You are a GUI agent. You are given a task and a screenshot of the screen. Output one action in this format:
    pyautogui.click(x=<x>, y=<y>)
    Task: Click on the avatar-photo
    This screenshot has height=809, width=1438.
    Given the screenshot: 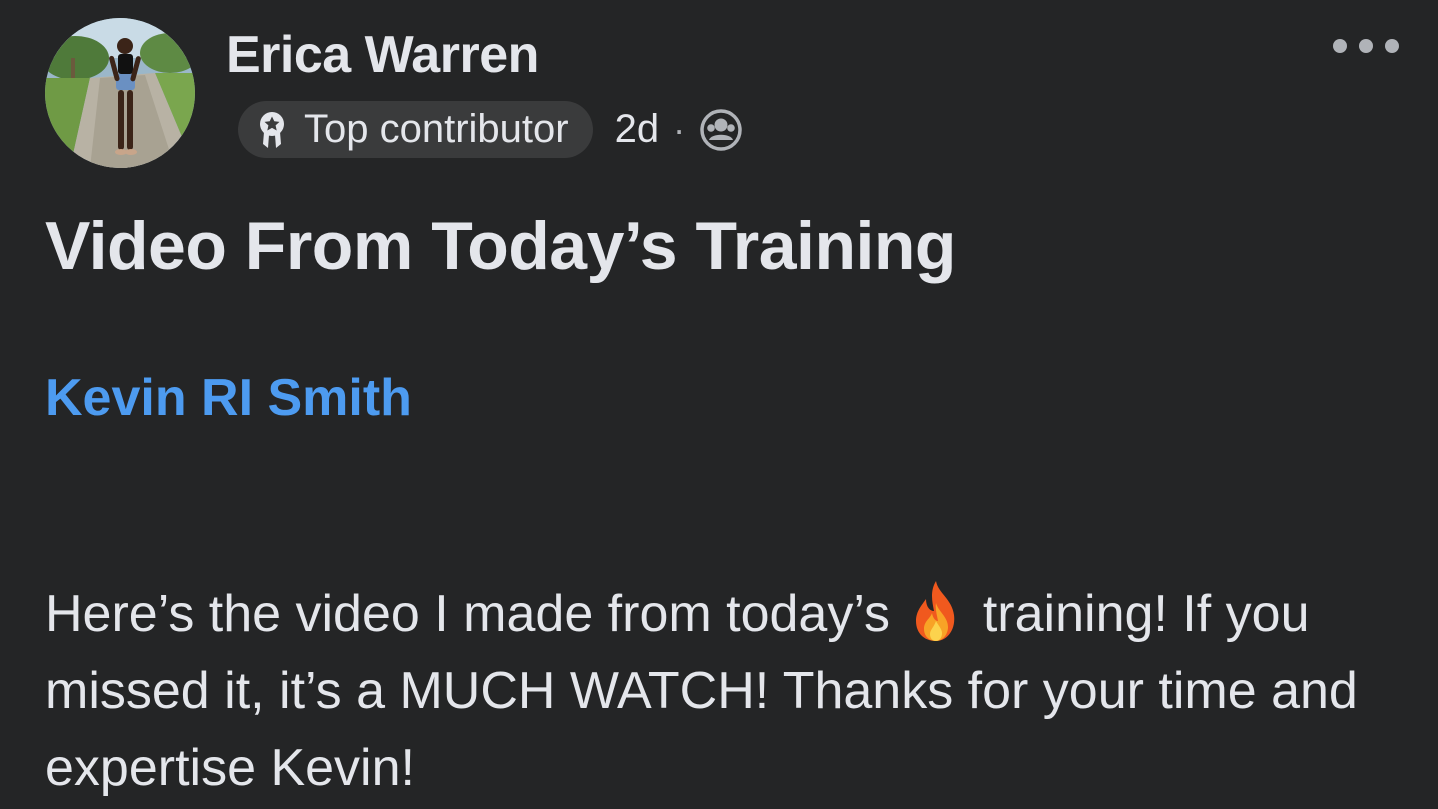 What is the action you would take?
    pyautogui.click(x=120, y=93)
    